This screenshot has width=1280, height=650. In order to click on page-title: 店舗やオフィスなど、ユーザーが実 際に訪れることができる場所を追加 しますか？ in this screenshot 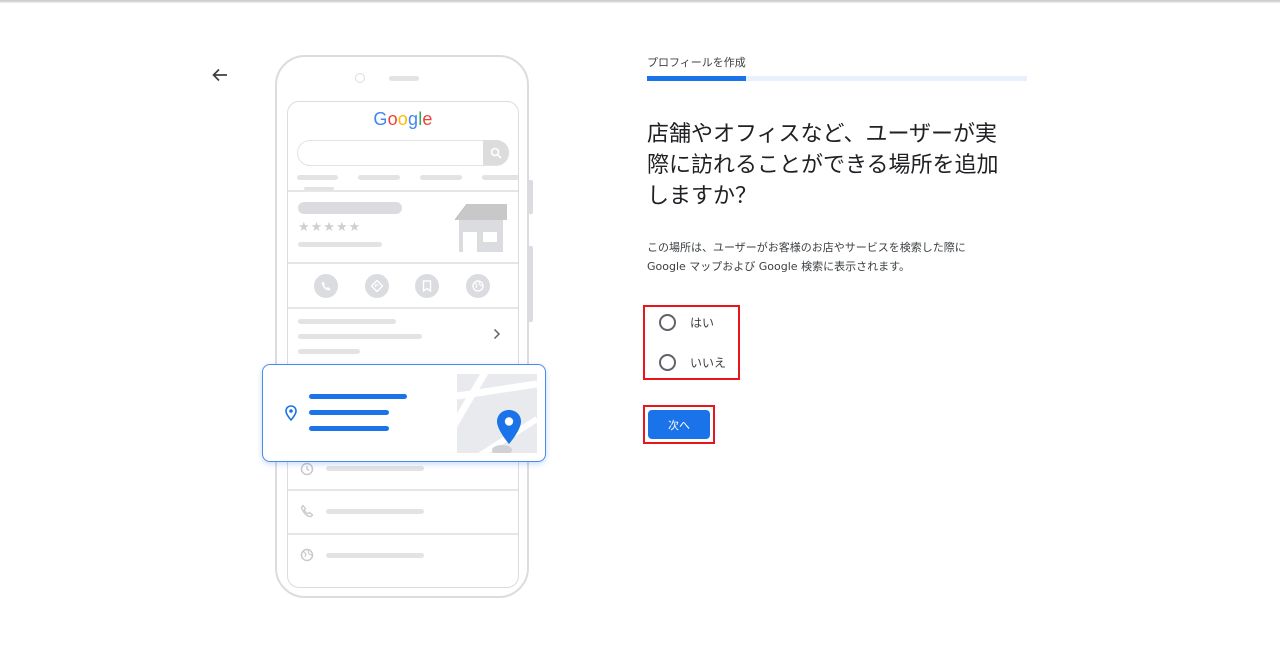, I will do `click(842, 165)`.